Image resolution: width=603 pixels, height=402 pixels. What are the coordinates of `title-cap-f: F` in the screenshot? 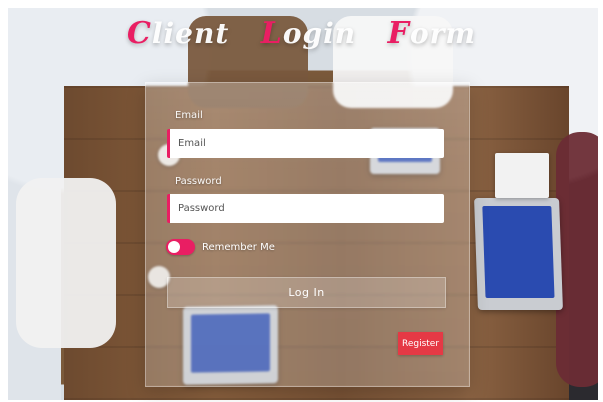 It's located at (398, 33).